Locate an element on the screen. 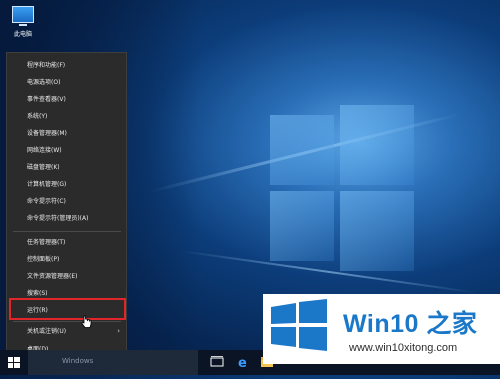 The height and width of the screenshot is (379, 500). menu-item-label: 关机或注销(U) is located at coordinates (47, 331).